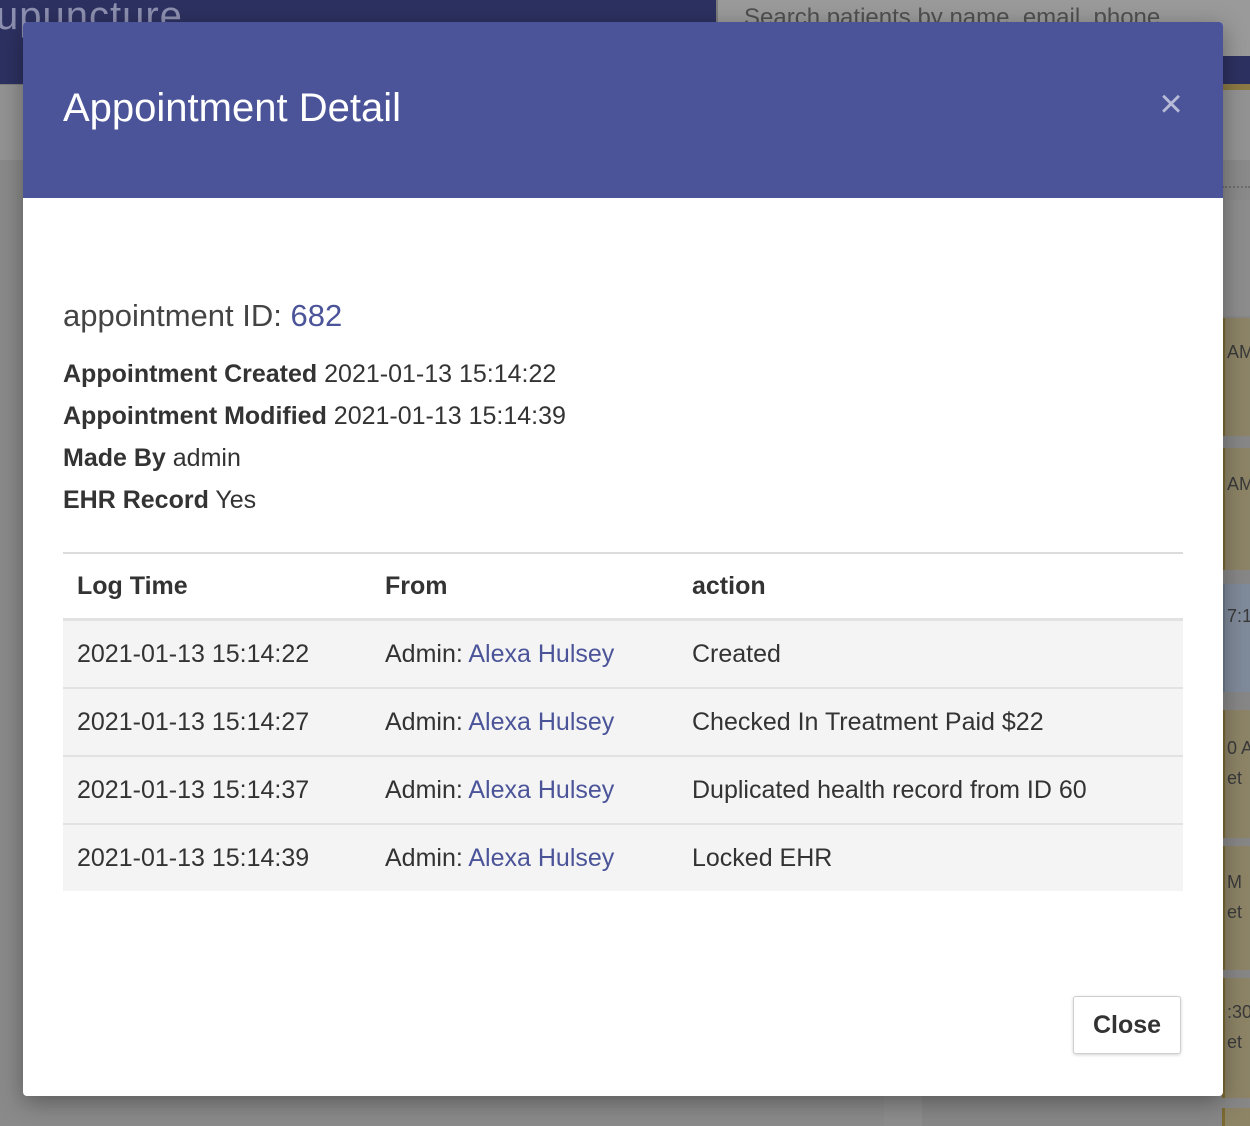  What do you see at coordinates (190, 374) in the screenshot?
I see `detail-label: Appointment Created` at bounding box center [190, 374].